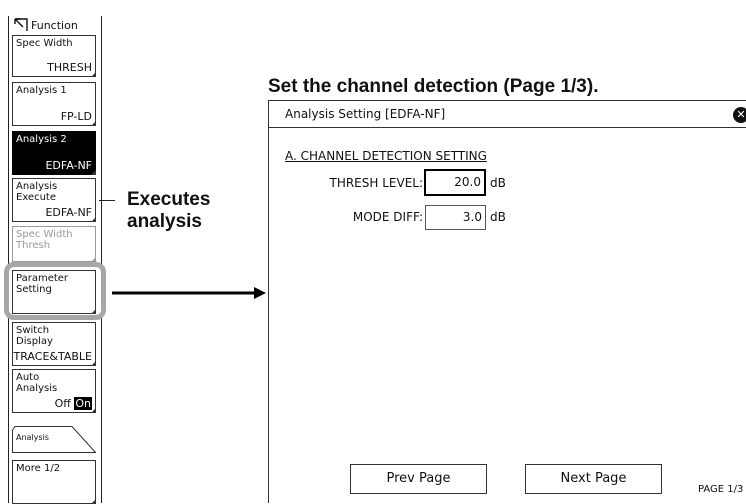 This screenshot has height=504, width=746. Describe the element at coordinates (107, 200) in the screenshot. I see `execute-leader-line` at that location.